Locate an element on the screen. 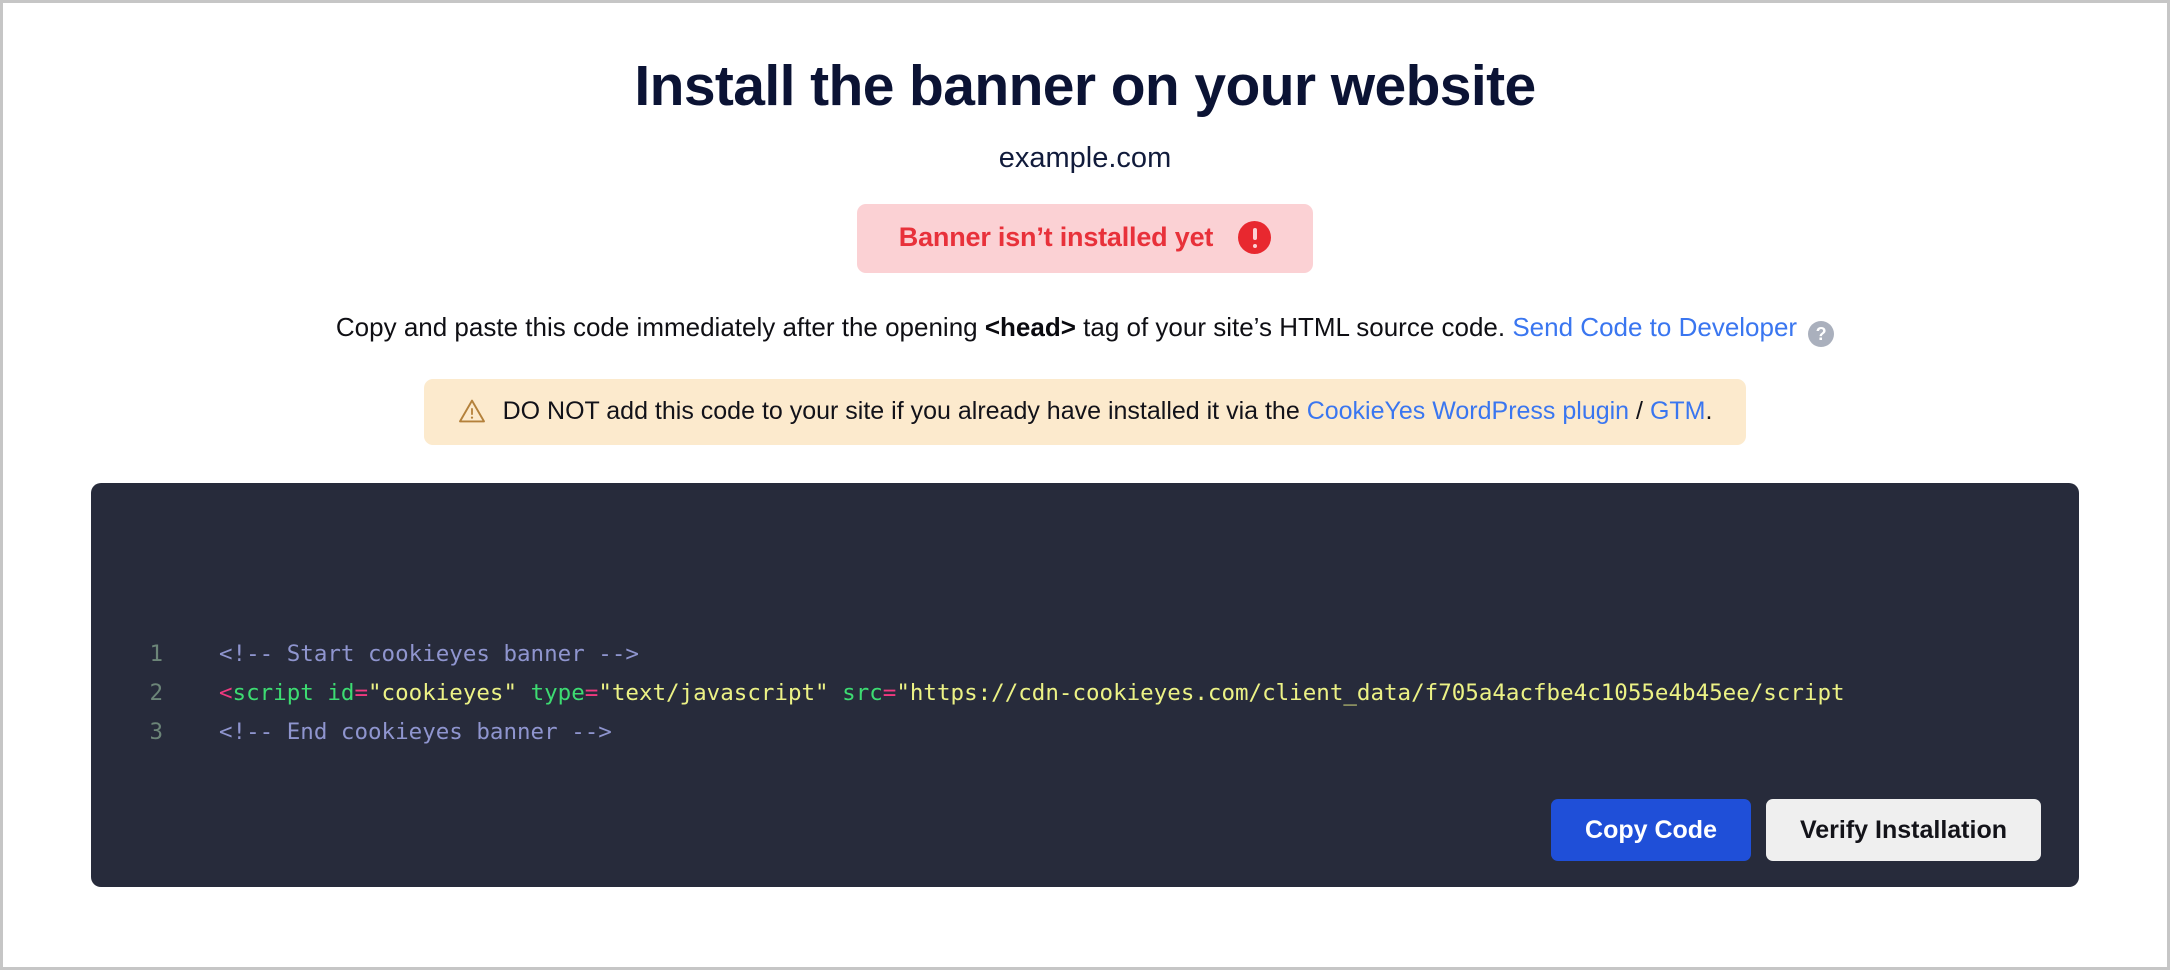 Image resolution: width=2170 pixels, height=970 pixels. code-token-attr: type is located at coordinates (557, 692).